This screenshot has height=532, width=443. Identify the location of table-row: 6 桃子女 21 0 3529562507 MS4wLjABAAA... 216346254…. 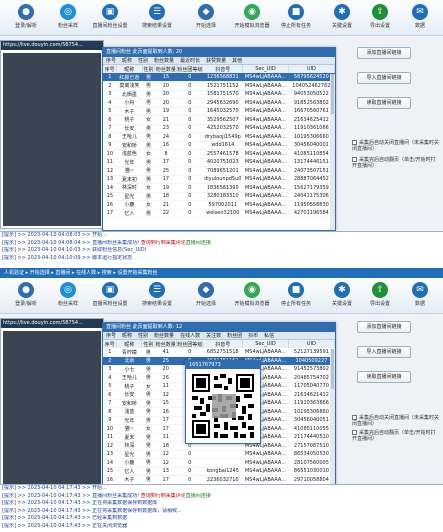
(219, 120).